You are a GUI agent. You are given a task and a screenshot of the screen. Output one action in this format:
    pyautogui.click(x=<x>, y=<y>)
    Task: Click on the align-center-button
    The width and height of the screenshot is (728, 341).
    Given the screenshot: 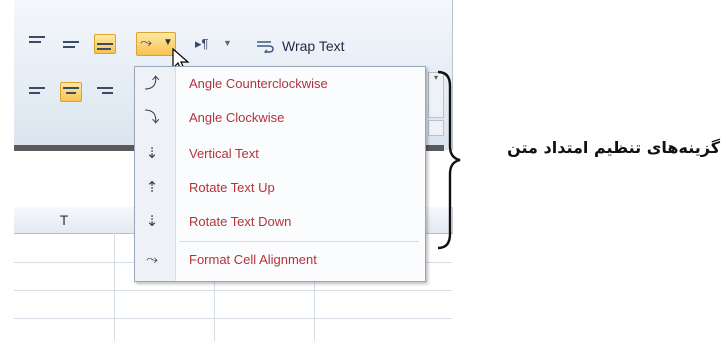 What is the action you would take?
    pyautogui.click(x=71, y=92)
    